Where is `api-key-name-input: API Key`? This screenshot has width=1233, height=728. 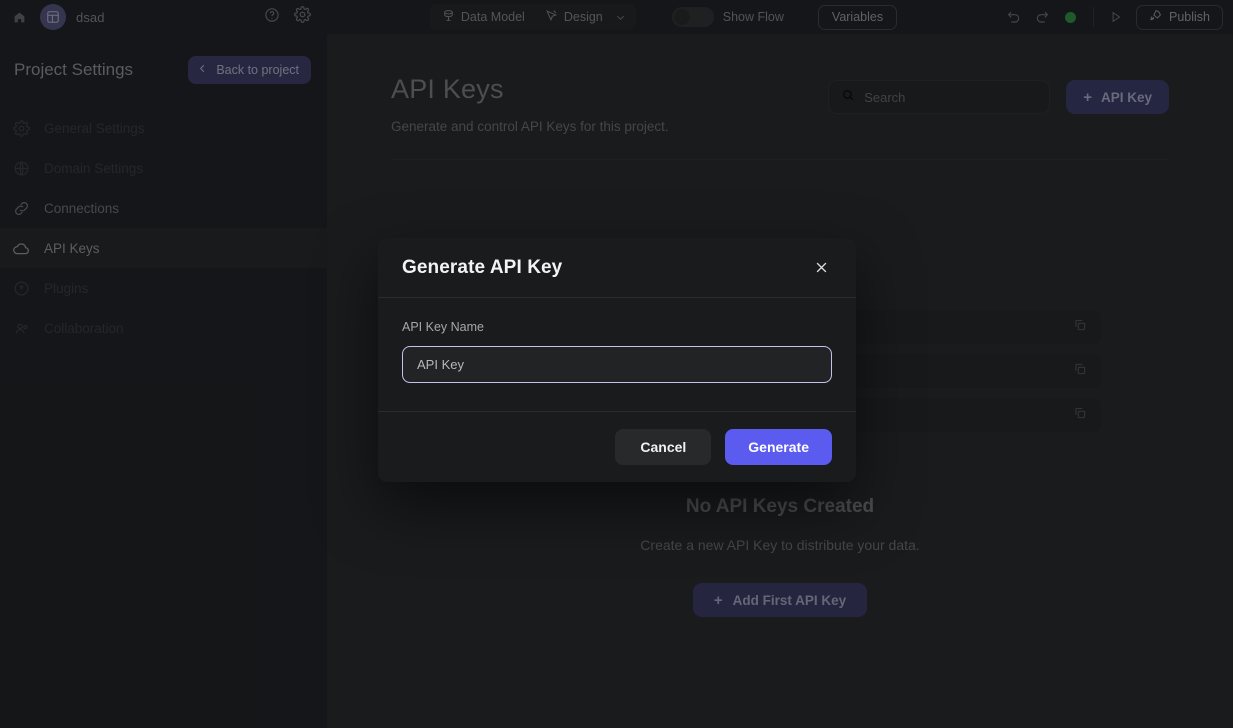 api-key-name-input: API Key is located at coordinates (617, 364).